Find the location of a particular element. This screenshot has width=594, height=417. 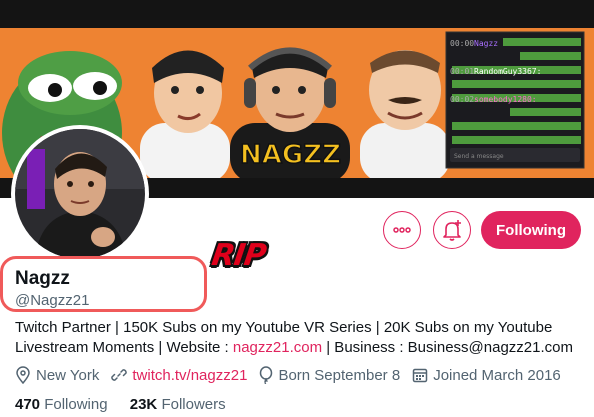

following-stat: 470 Following is located at coordinates (61, 404).